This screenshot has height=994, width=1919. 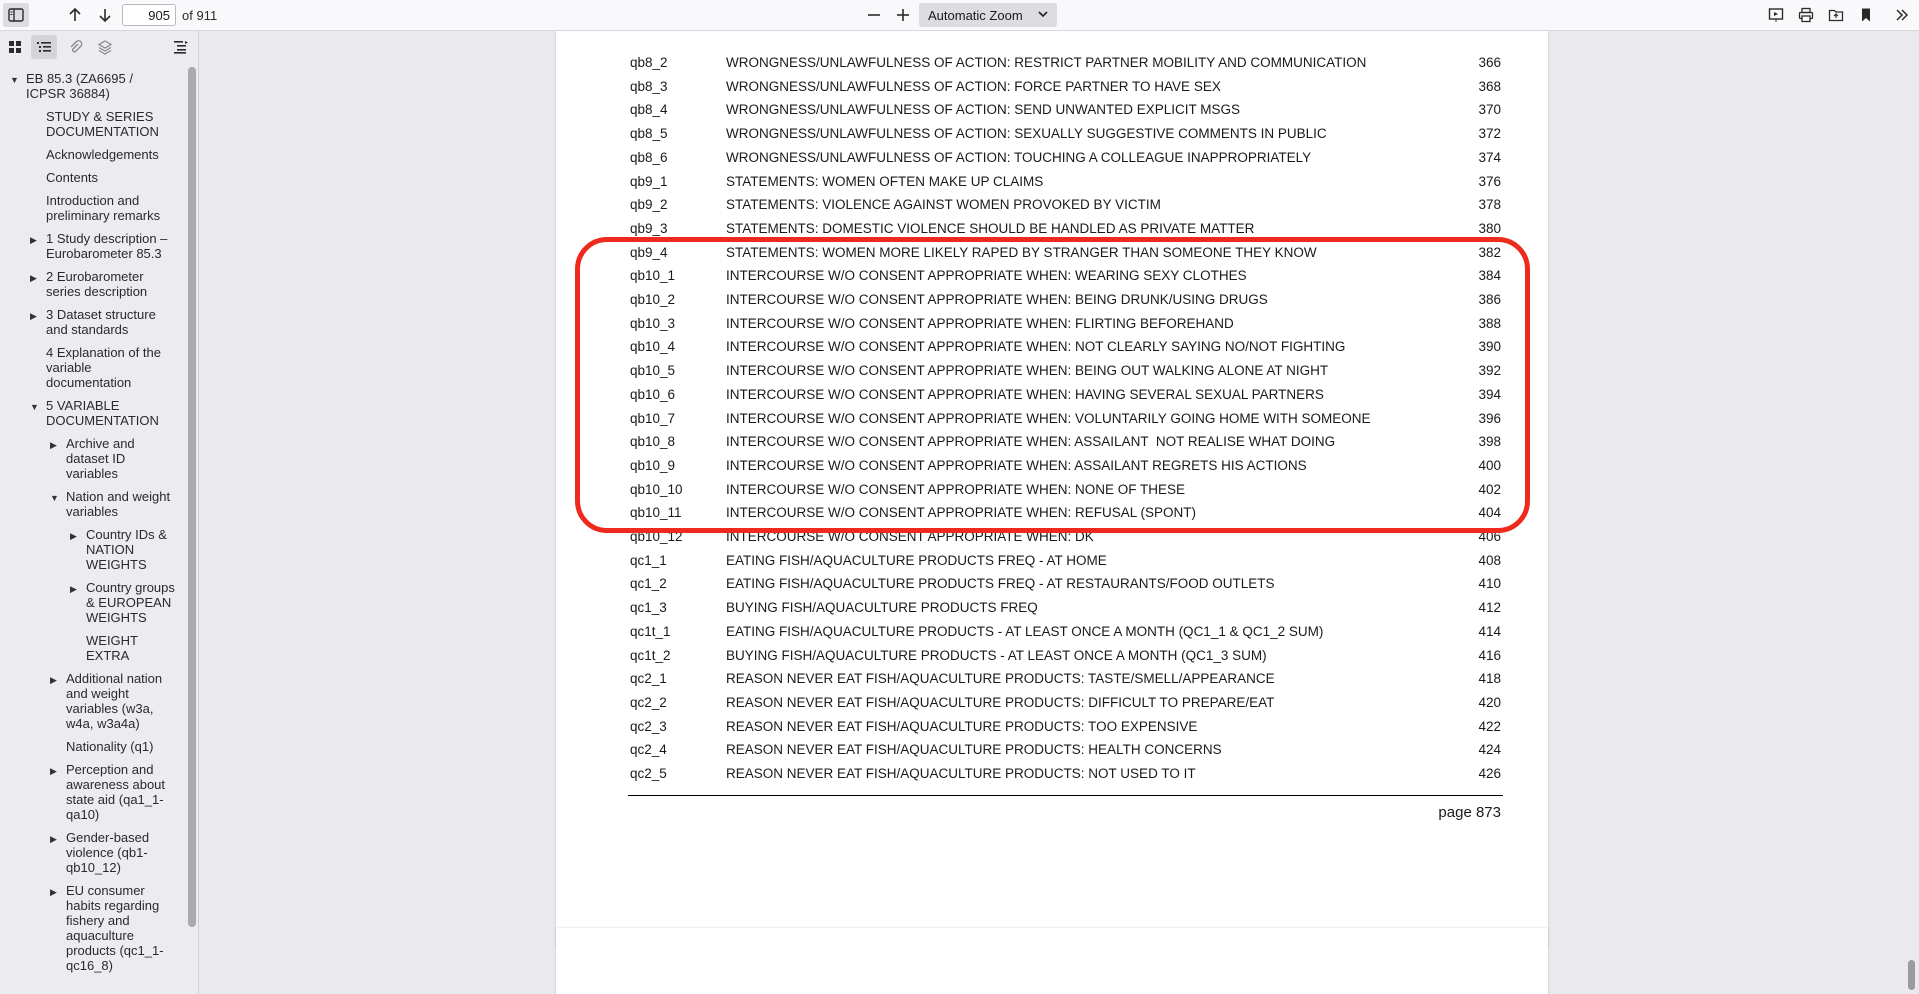 What do you see at coordinates (126, 549) in the screenshot?
I see `outline-item-label: Country IDs & NATION WEIGHTS` at bounding box center [126, 549].